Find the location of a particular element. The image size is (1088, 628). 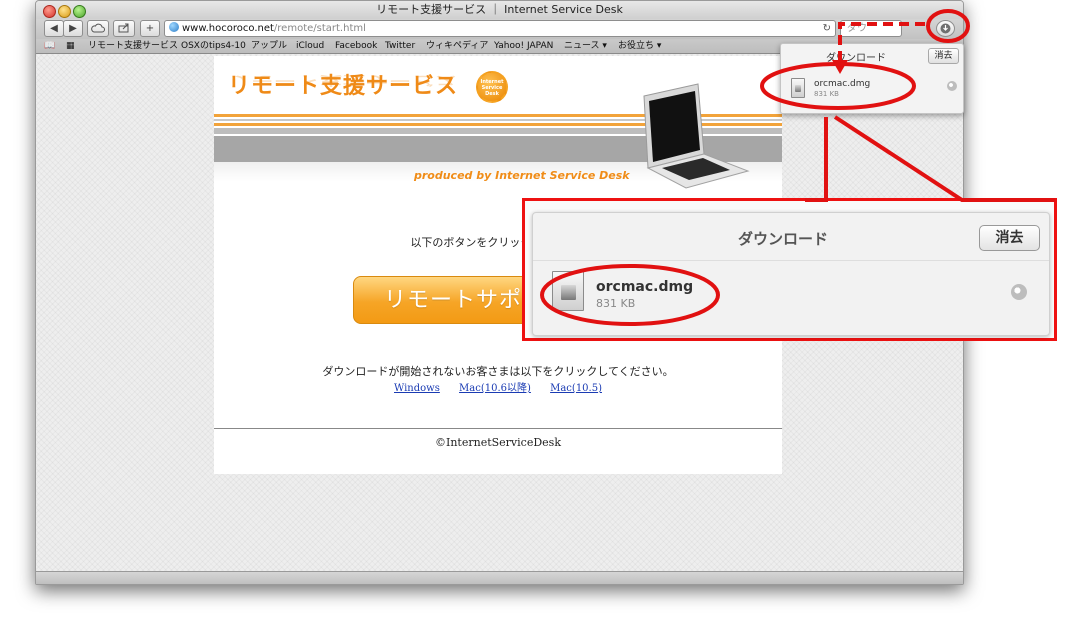

file-highlight-zoomed is located at coordinates (630, 295).